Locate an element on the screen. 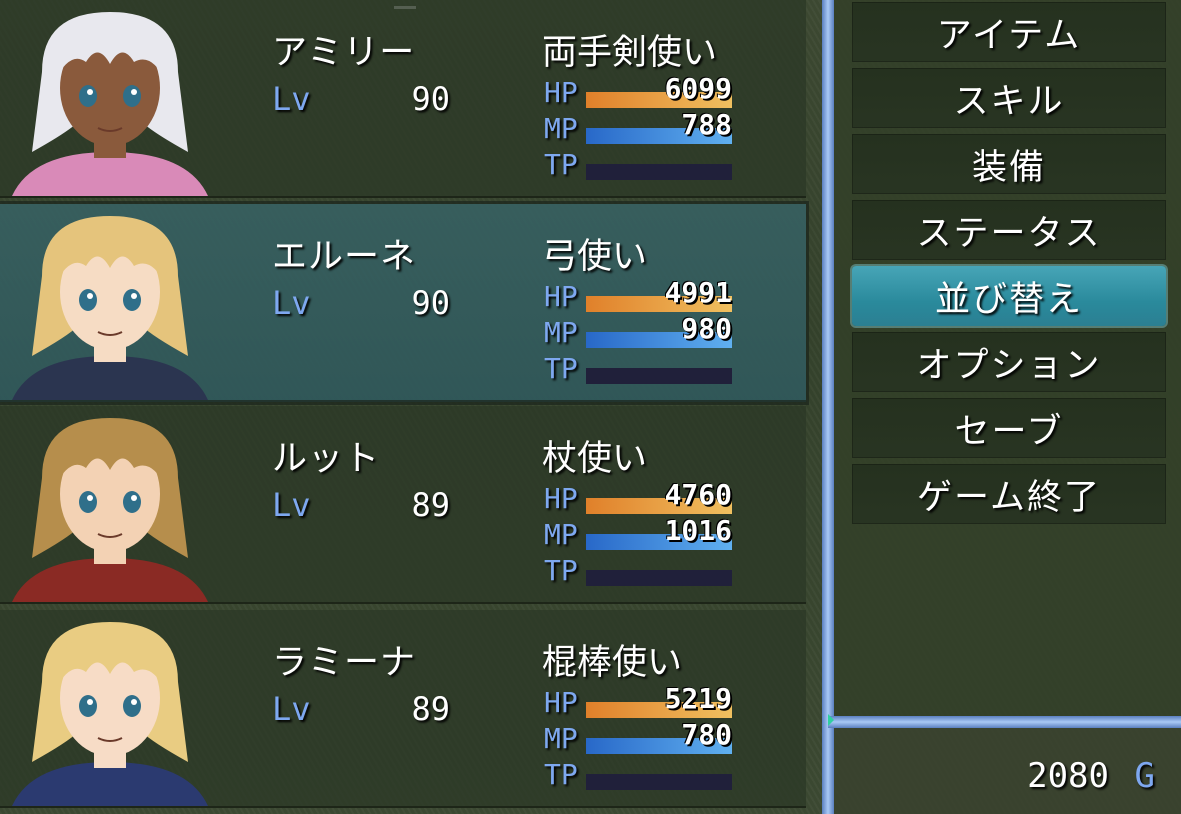 The height and width of the screenshot is (814, 1181). gold-currency-unit: G is located at coordinates (1144, 776).